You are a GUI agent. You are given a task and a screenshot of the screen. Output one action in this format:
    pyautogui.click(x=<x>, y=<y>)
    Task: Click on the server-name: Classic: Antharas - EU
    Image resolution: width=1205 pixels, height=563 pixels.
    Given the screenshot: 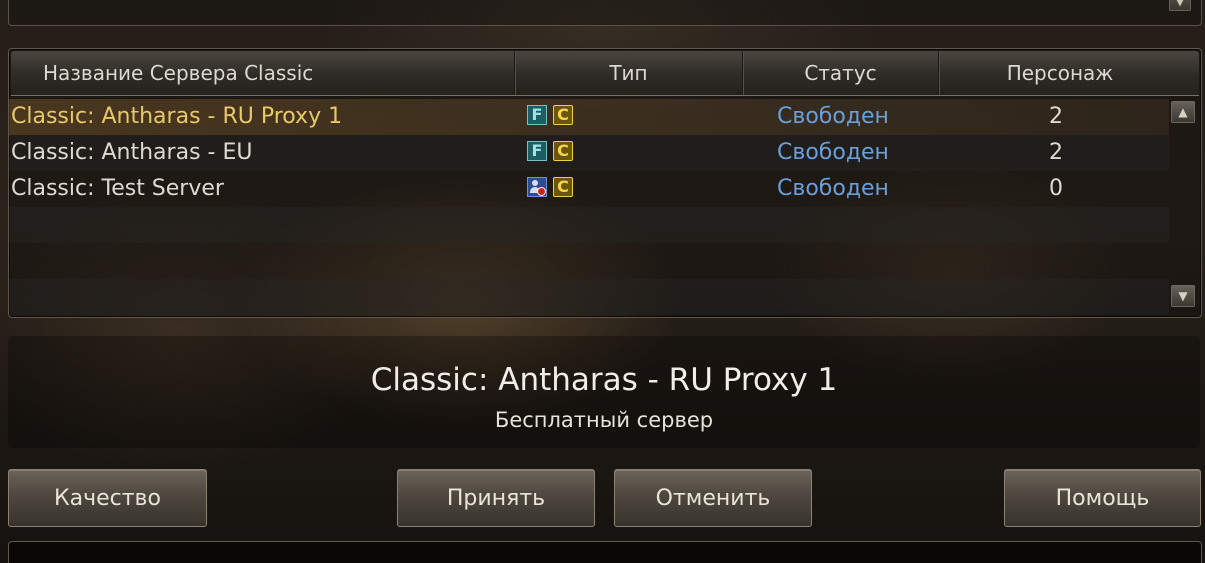 What is the action you would take?
    pyautogui.click(x=132, y=152)
    